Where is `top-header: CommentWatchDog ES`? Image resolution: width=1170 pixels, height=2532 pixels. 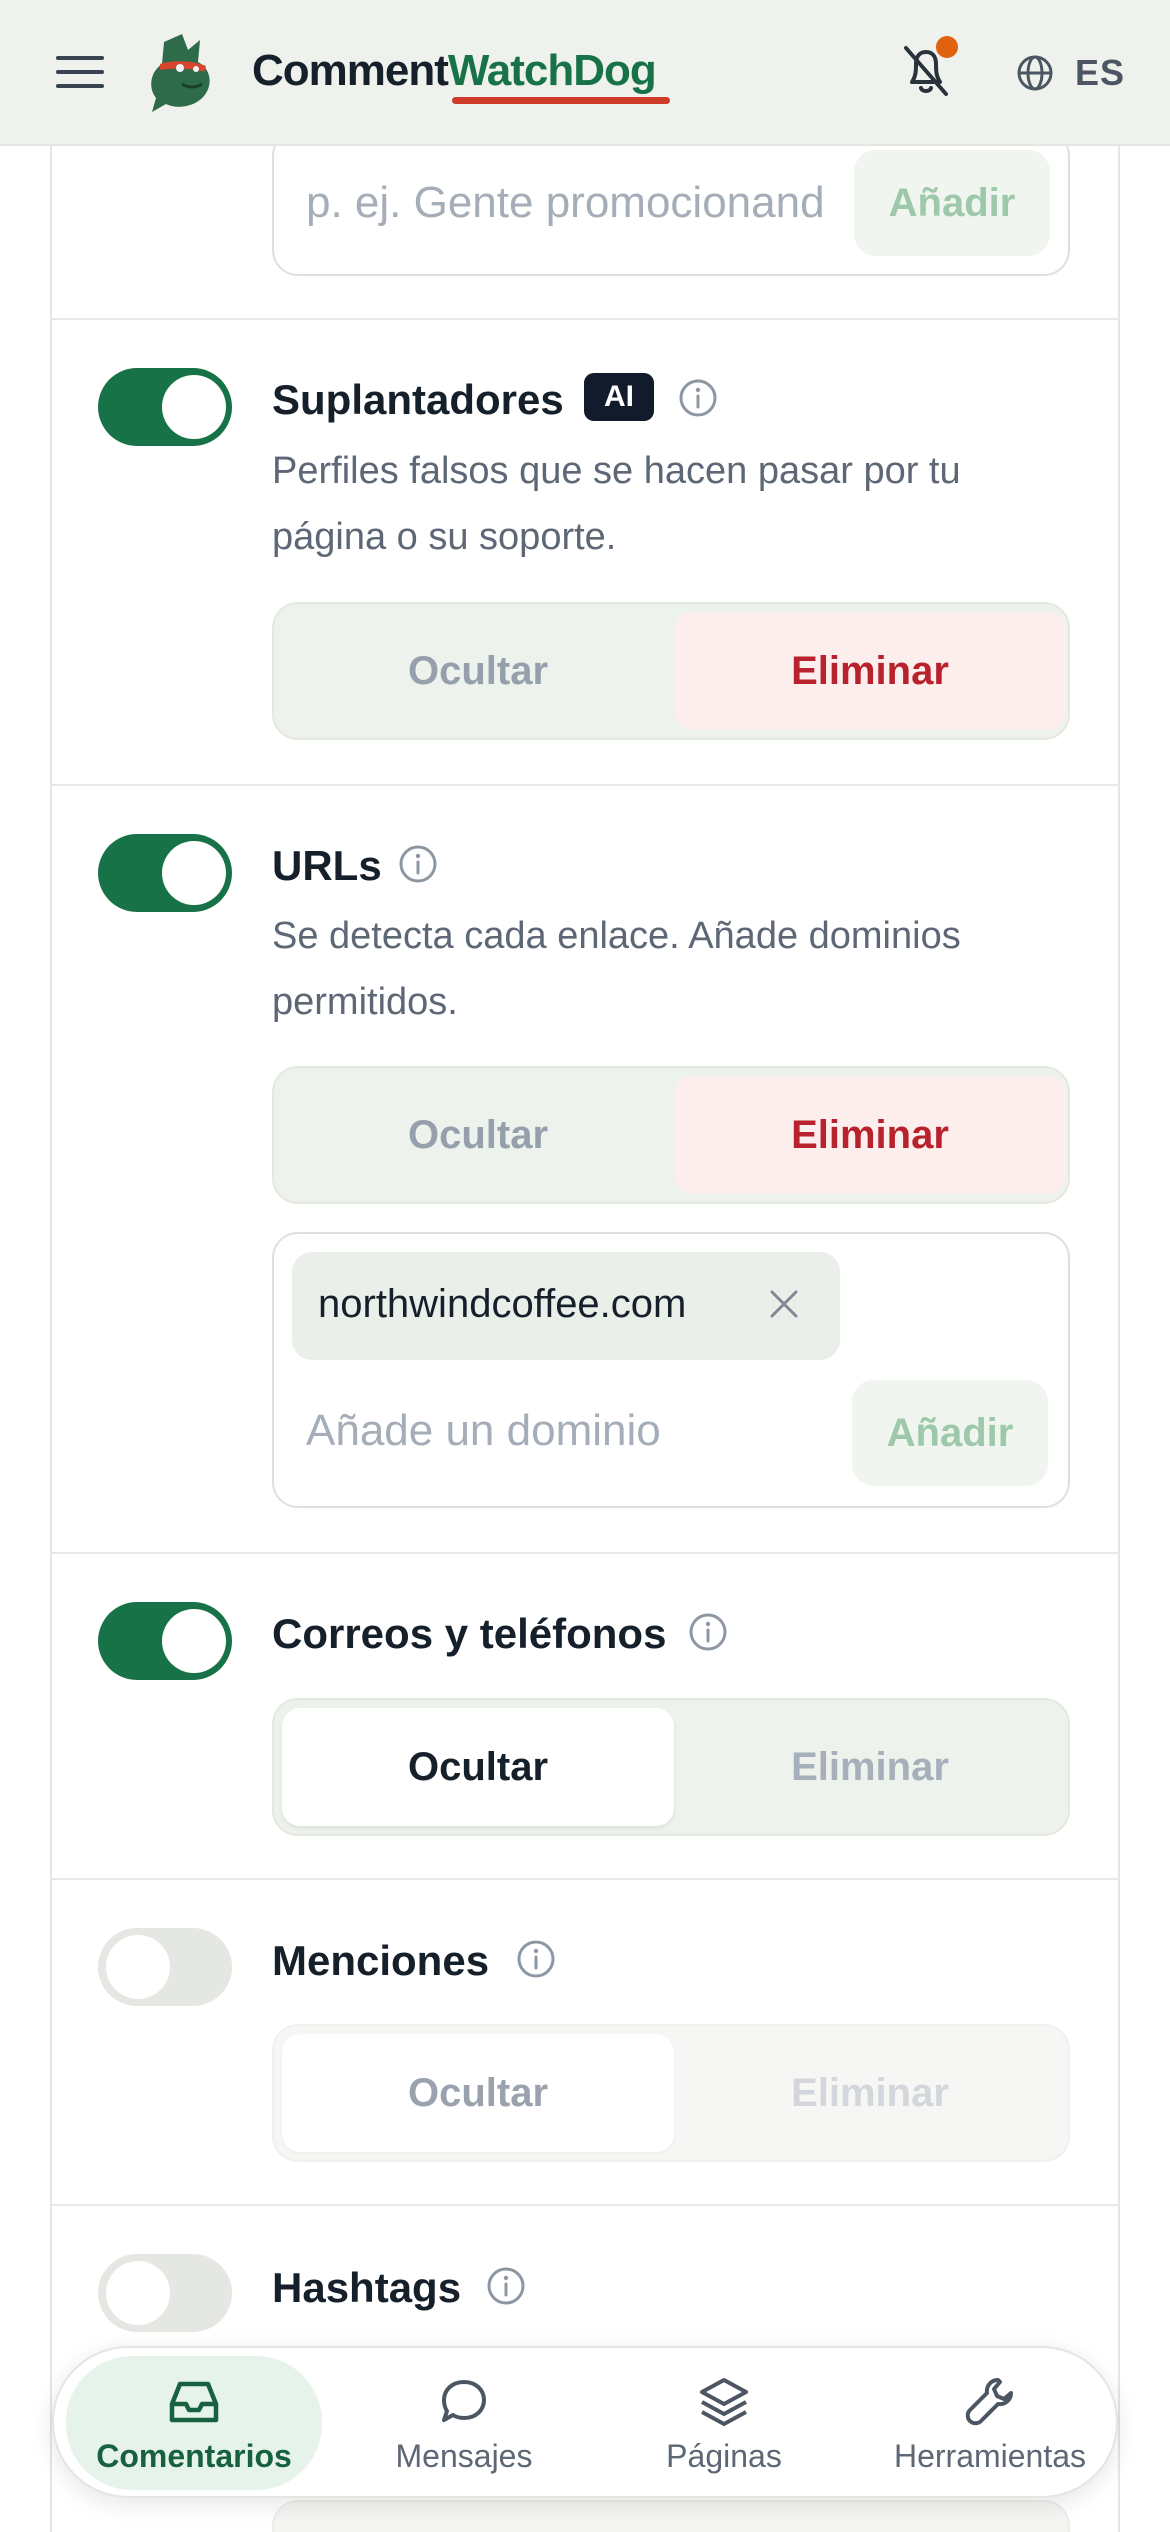
top-header: CommentWatchDog ES is located at coordinates (585, 73).